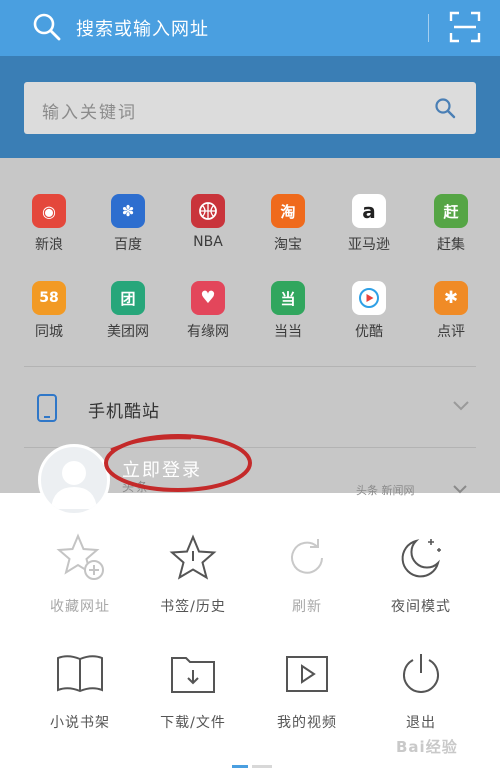  I want to click on menu-label: 收藏网址, so click(80, 607).